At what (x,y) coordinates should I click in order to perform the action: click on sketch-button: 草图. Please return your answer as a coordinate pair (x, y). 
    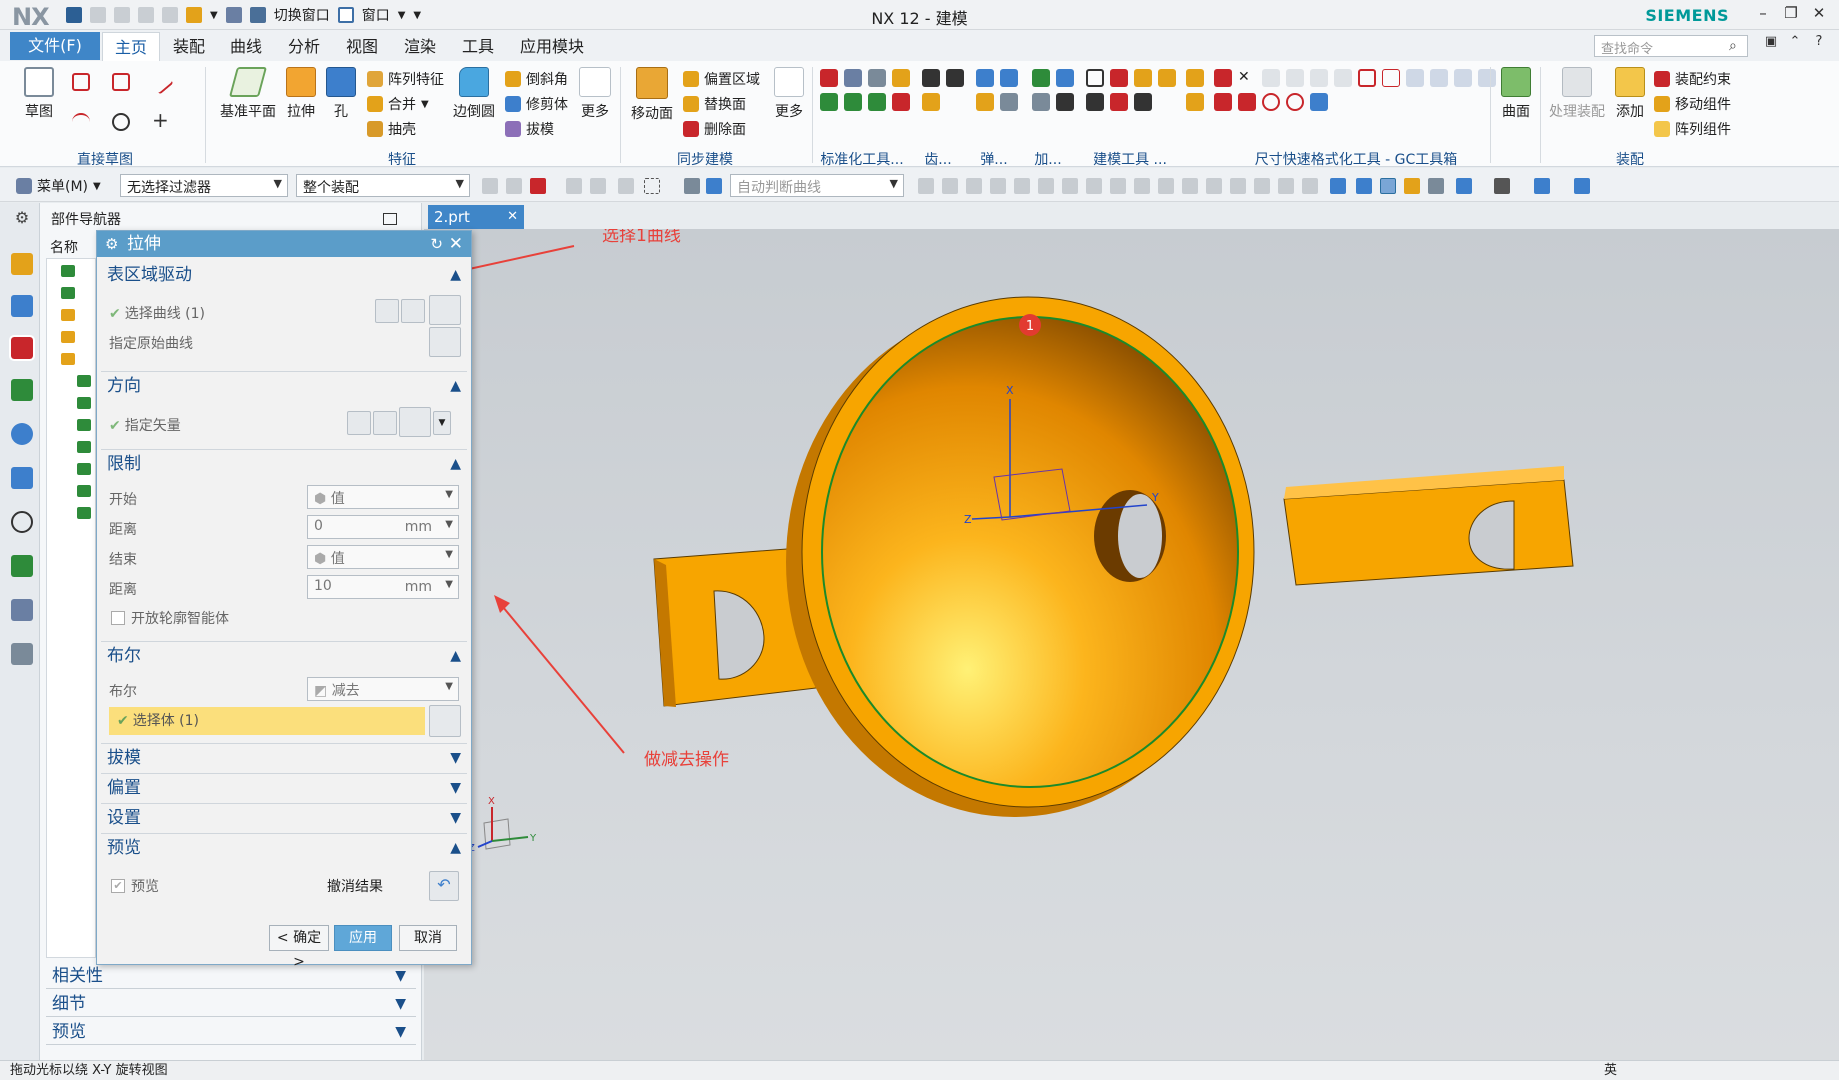
    Looking at the image, I should click on (39, 94).